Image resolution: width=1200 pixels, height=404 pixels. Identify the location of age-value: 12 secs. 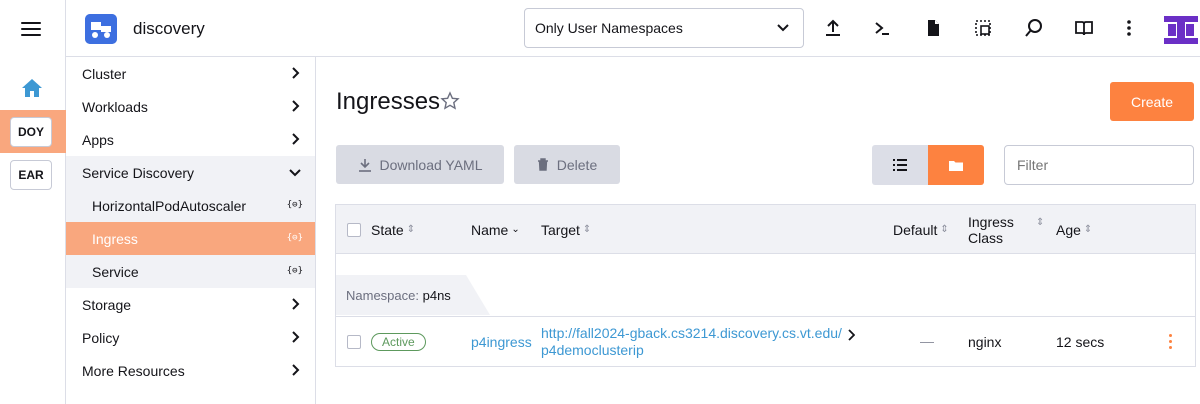
(1080, 342).